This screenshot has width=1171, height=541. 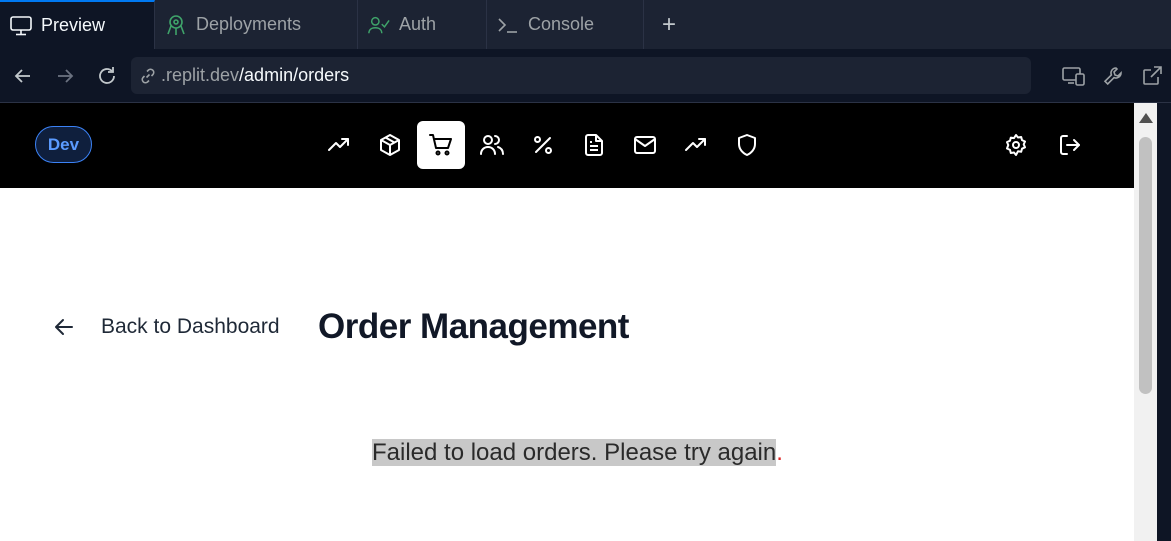 I want to click on arrow-right-icon, so click(x=66, y=75).